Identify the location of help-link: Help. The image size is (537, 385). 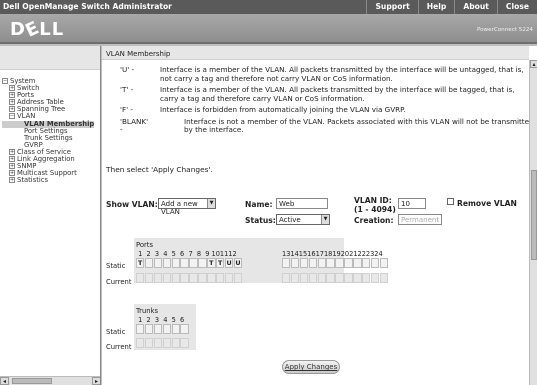
(436, 7).